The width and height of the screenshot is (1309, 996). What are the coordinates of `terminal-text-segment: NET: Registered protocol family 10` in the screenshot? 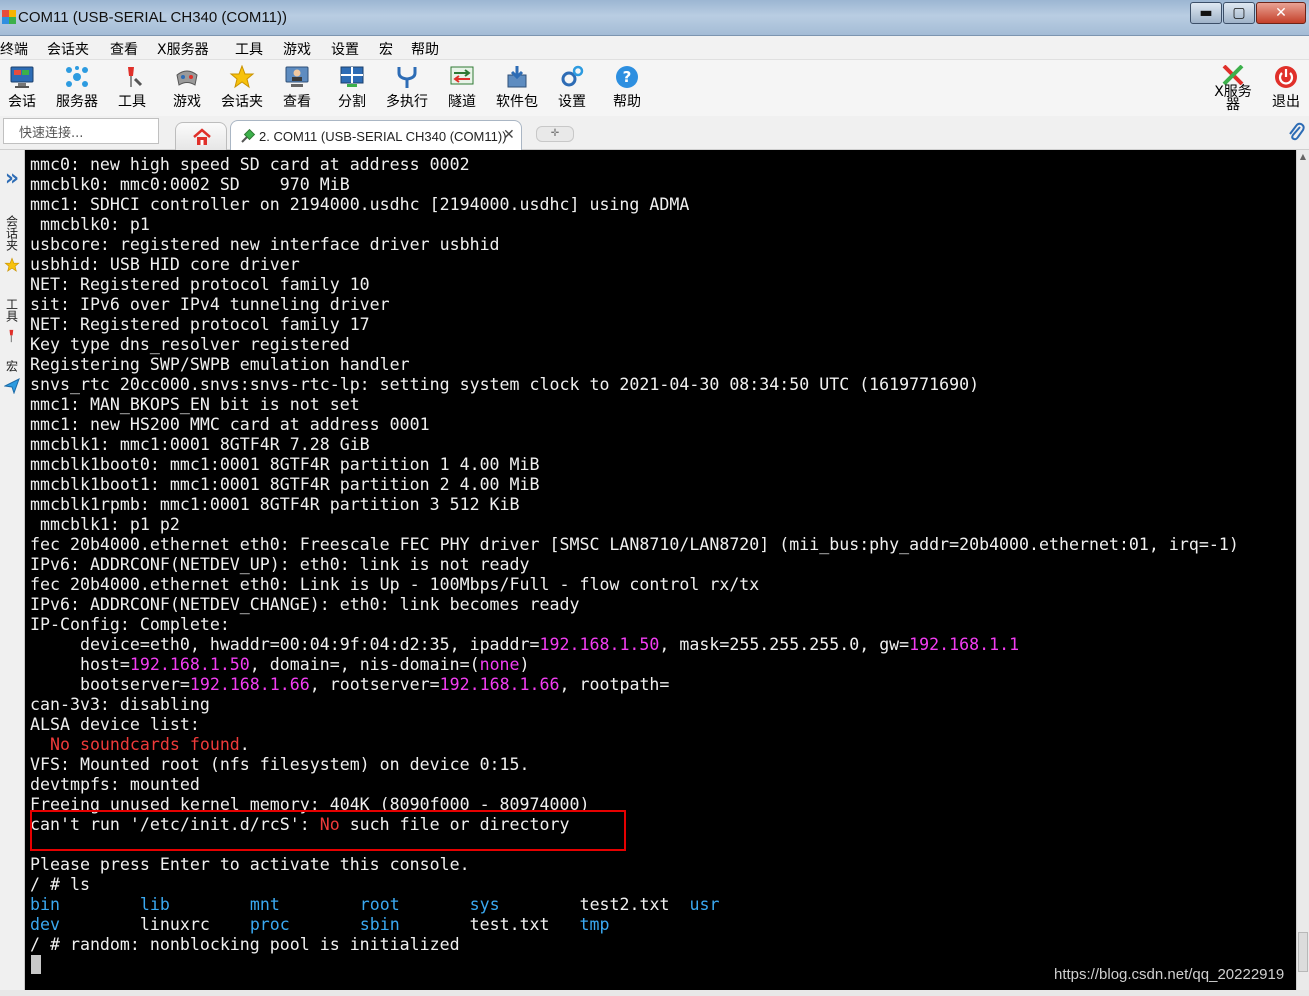 It's located at (200, 284).